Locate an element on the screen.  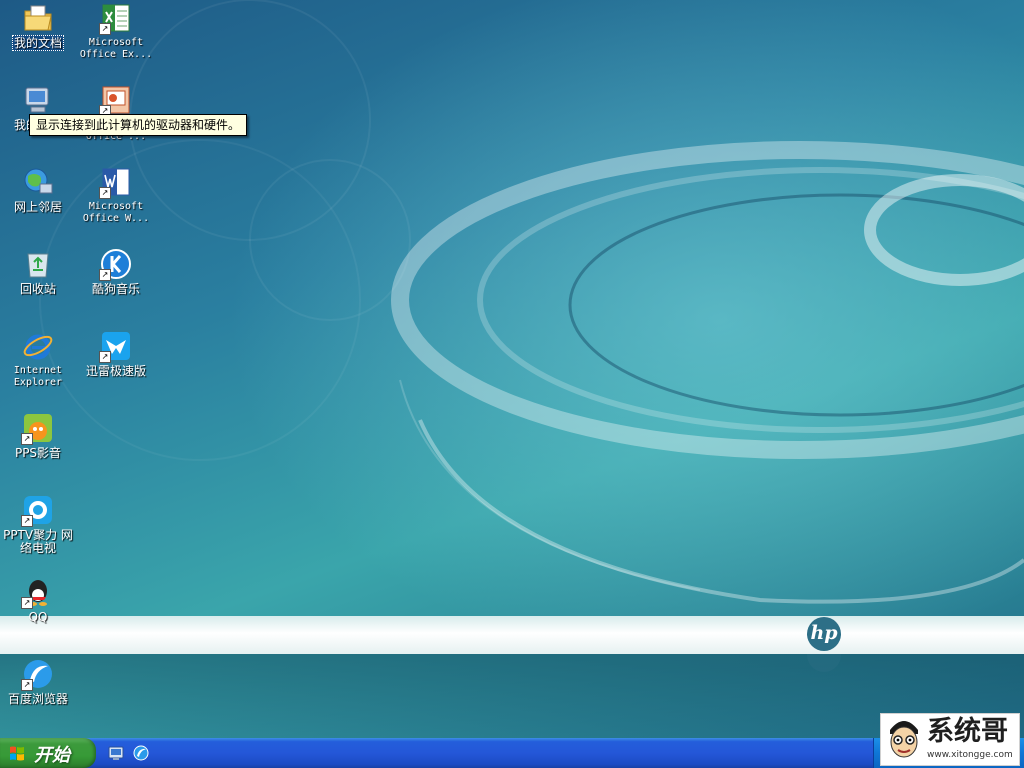
tooltip: 显示连接到此计算机的驱动器和硬件。 is located at coordinates (138, 125).